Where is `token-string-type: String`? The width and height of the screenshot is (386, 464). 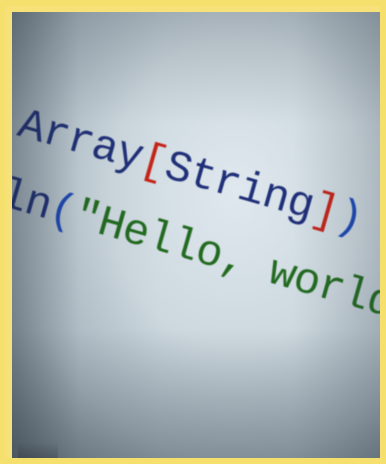
token-string-type: String is located at coordinates (239, 187).